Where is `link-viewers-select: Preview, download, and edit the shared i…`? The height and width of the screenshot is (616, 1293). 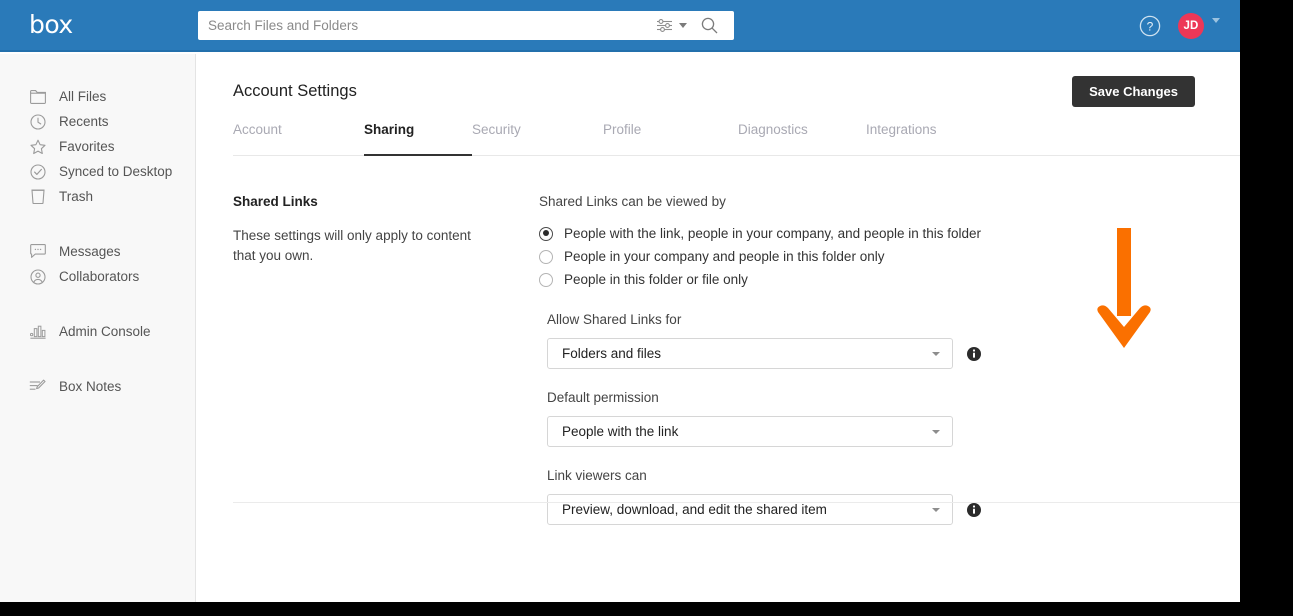 link-viewers-select: Preview, download, and edit the shared i… is located at coordinates (750, 509).